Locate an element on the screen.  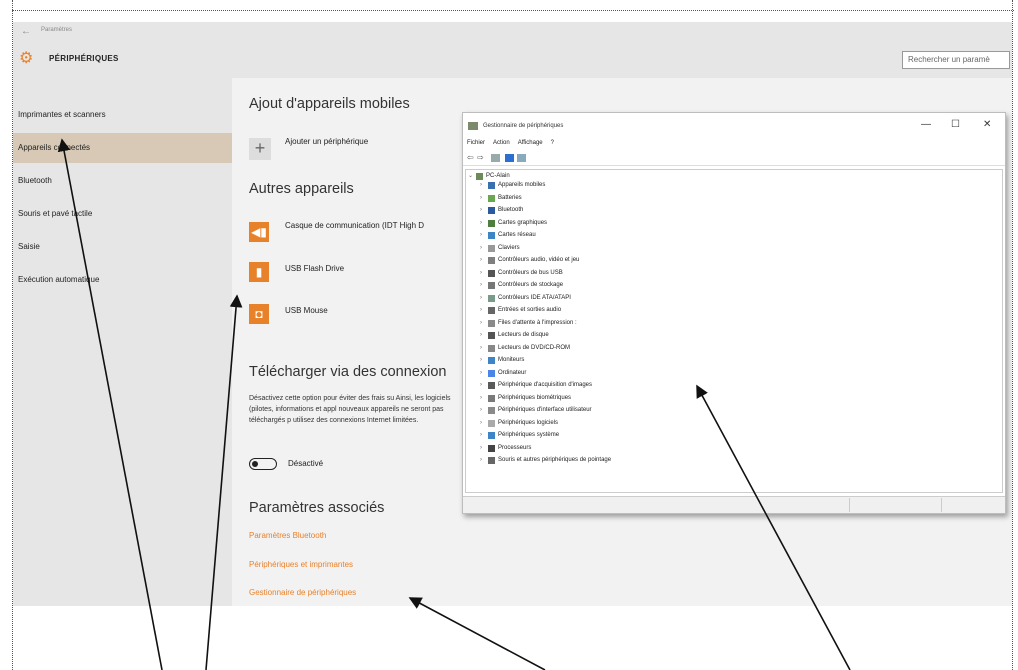
sidebar-item-connected-devices: Appareils connectés is located at coordinates (122, 148).